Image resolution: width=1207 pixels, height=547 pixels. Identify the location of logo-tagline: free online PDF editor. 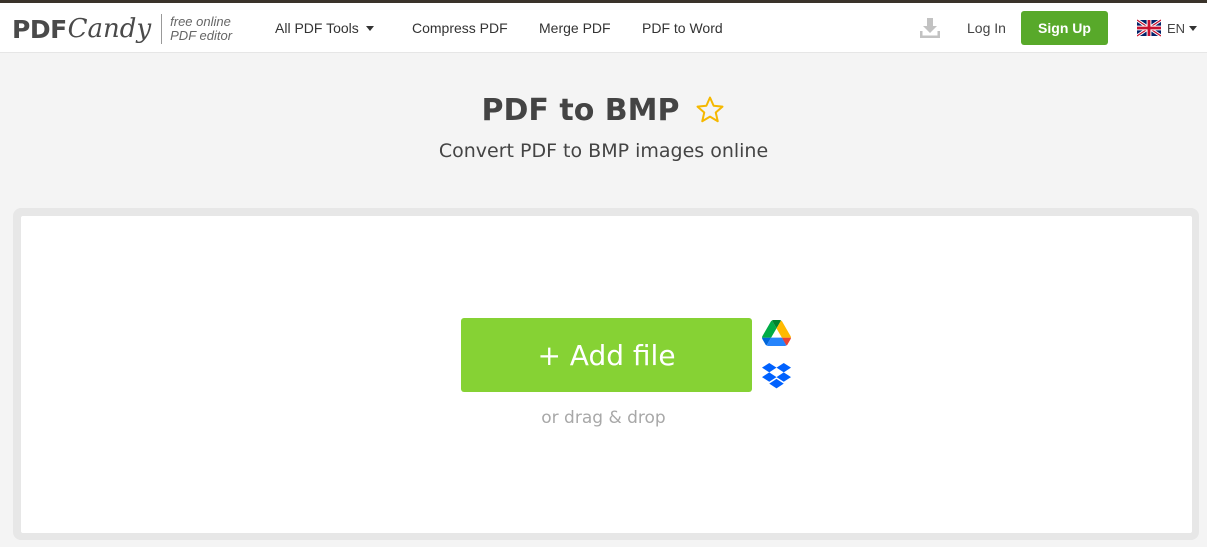
(201, 29).